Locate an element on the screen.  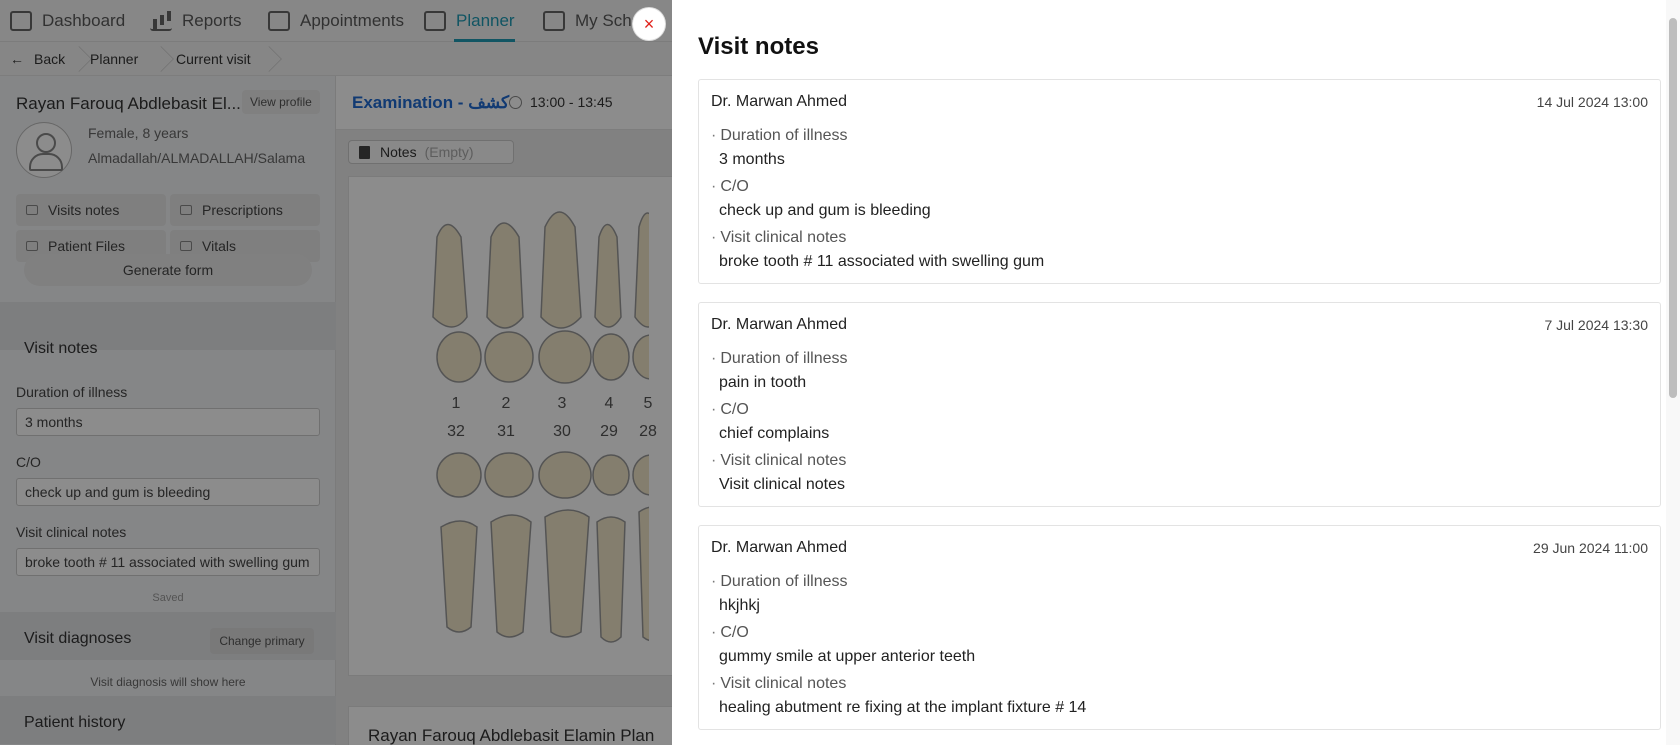
close-icon: × is located at coordinates (649, 24).